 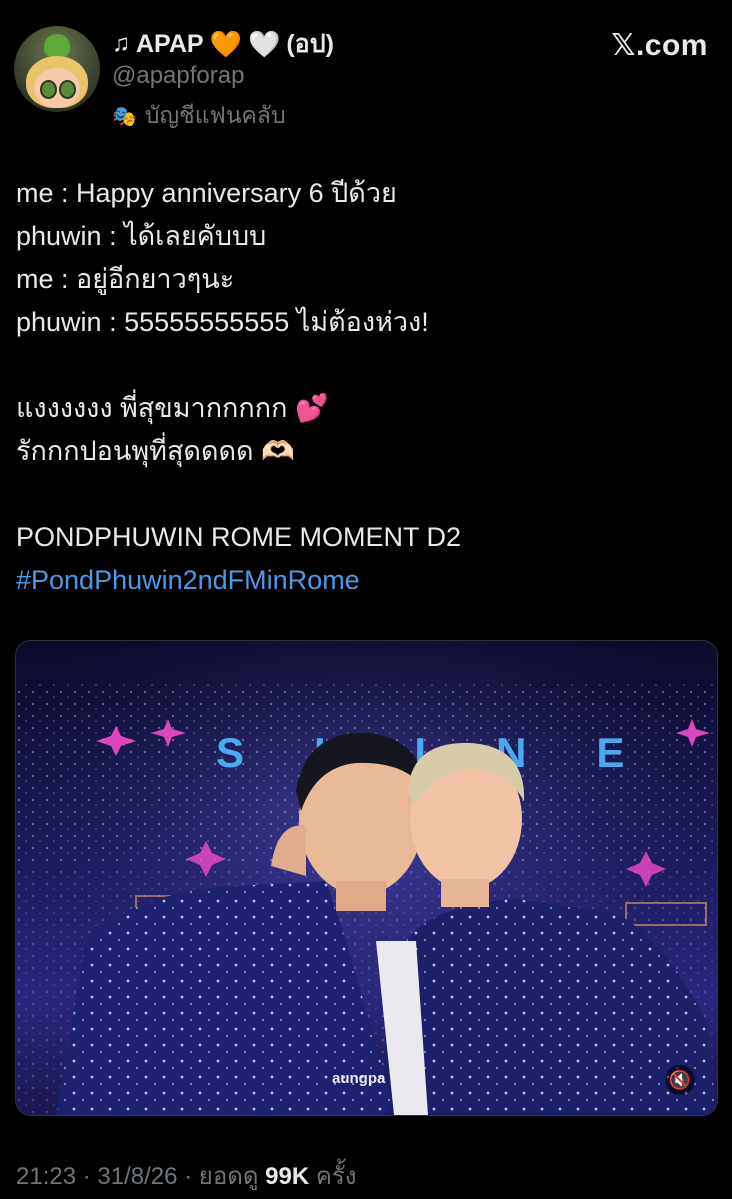 I want to click on tweet-line: me : อยู่อีกยาวๆนะ, so click(x=125, y=279).